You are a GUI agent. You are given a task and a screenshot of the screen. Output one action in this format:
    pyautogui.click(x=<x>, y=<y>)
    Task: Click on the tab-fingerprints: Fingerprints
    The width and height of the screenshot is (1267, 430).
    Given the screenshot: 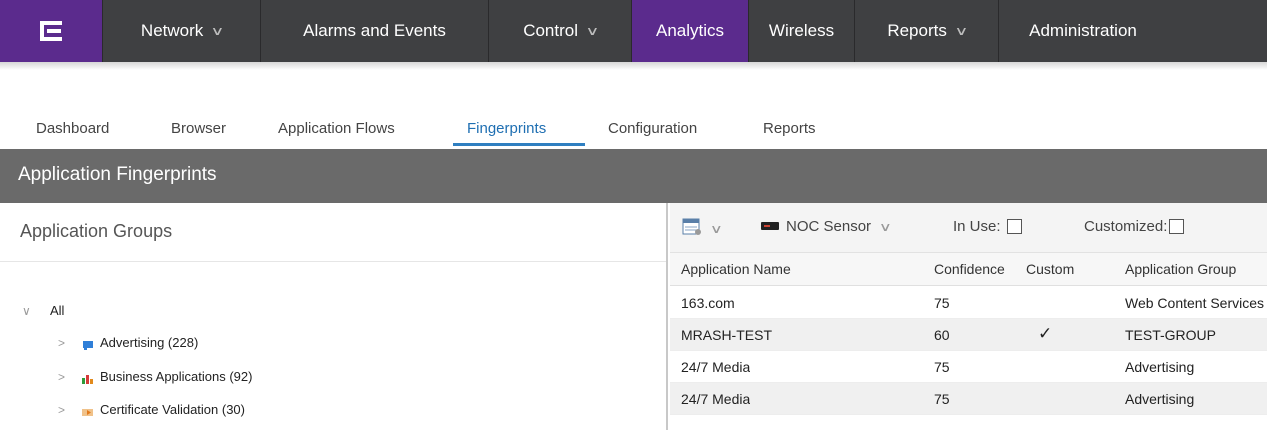 What is the action you would take?
    pyautogui.click(x=506, y=128)
    